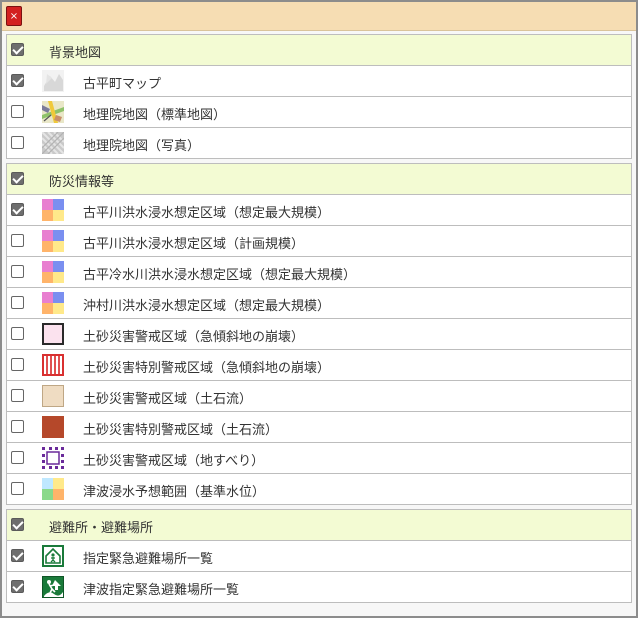 The width and height of the screenshot is (638, 618). I want to click on layer-item: 古平冷水川洪水浸水想定区域（想定最大規模）, so click(319, 272).